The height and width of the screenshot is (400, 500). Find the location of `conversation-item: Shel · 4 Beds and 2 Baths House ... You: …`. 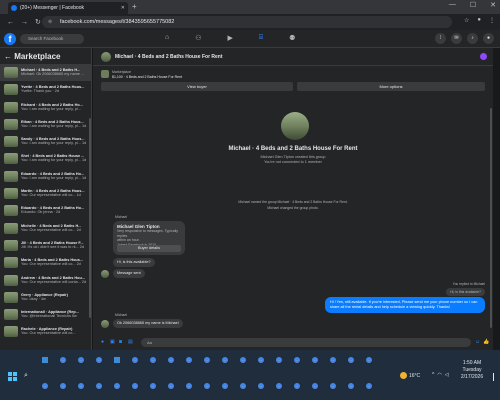

conversation-item: Shel · 4 Beds and 2 Baths House ... You: … is located at coordinates (45, 158).